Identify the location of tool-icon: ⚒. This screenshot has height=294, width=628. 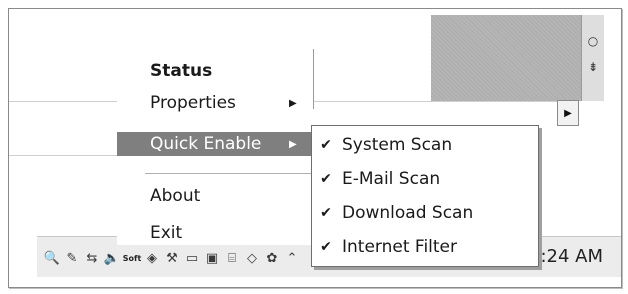
(172, 258).